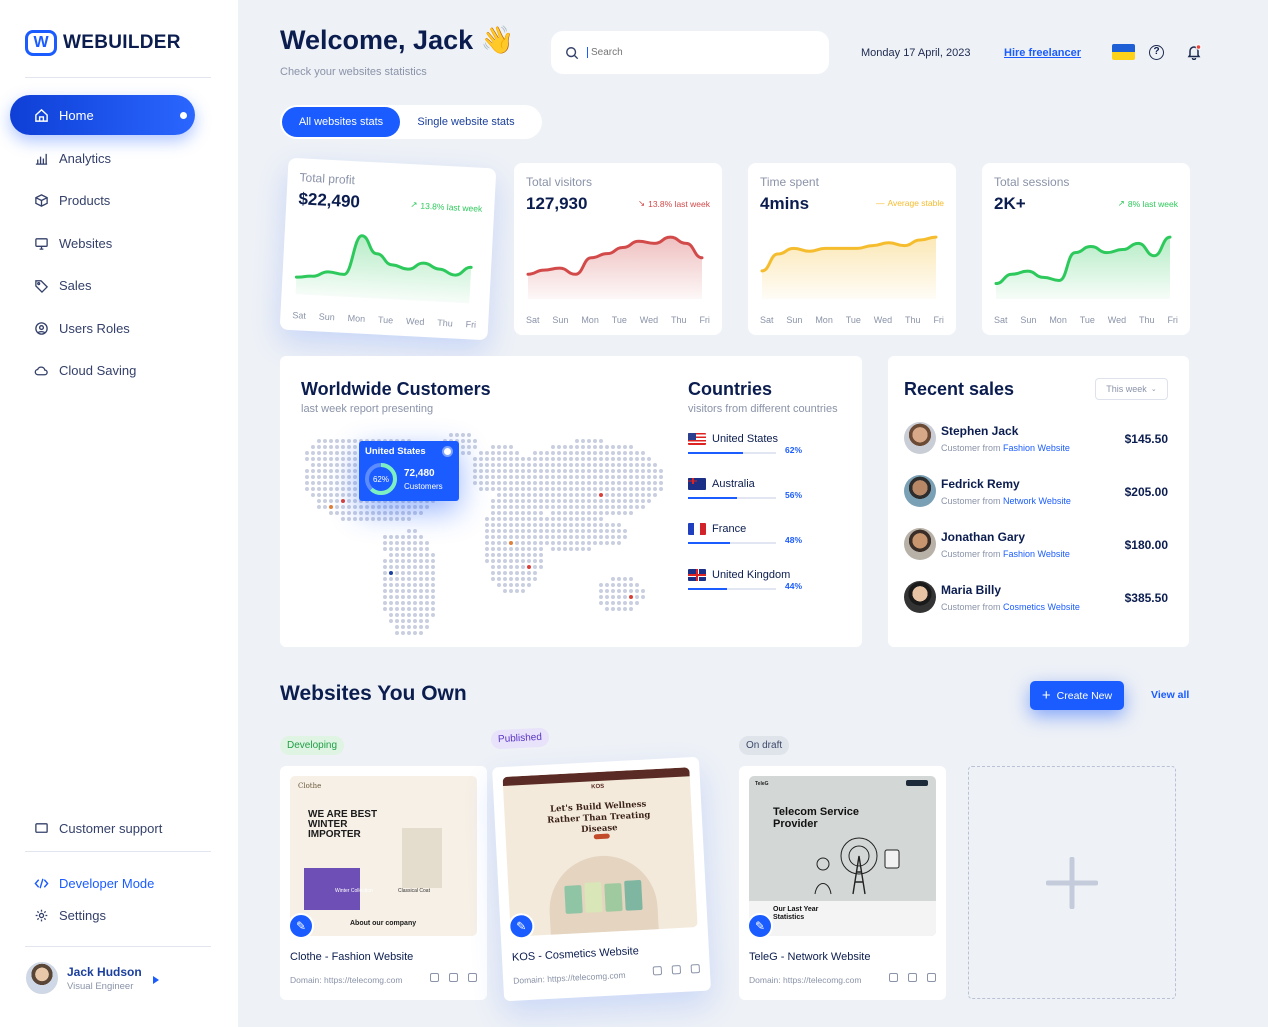  I want to click on view-all-link: View all, so click(1170, 695).